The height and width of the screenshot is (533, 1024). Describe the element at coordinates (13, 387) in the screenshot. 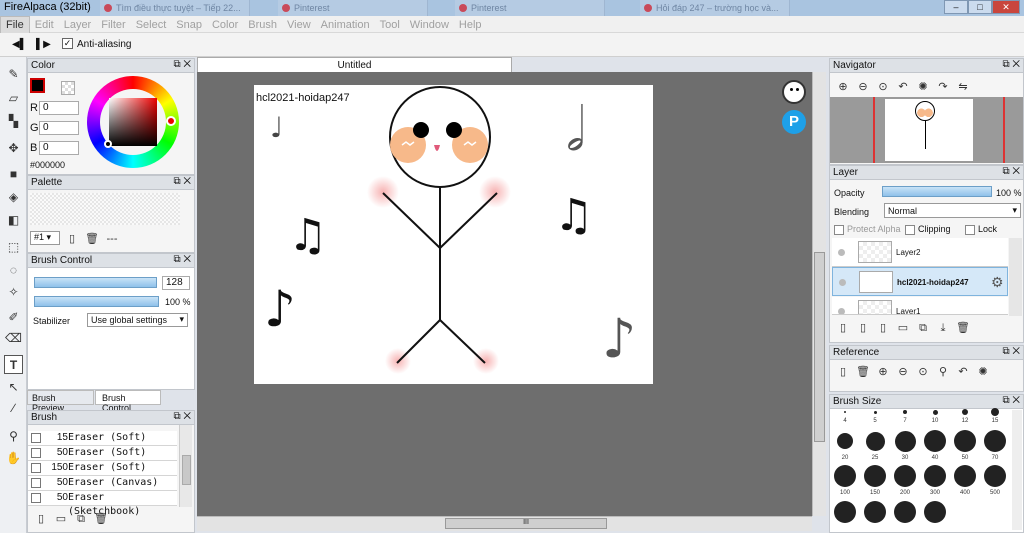

I see `operation-tool-icon: ↖` at that location.